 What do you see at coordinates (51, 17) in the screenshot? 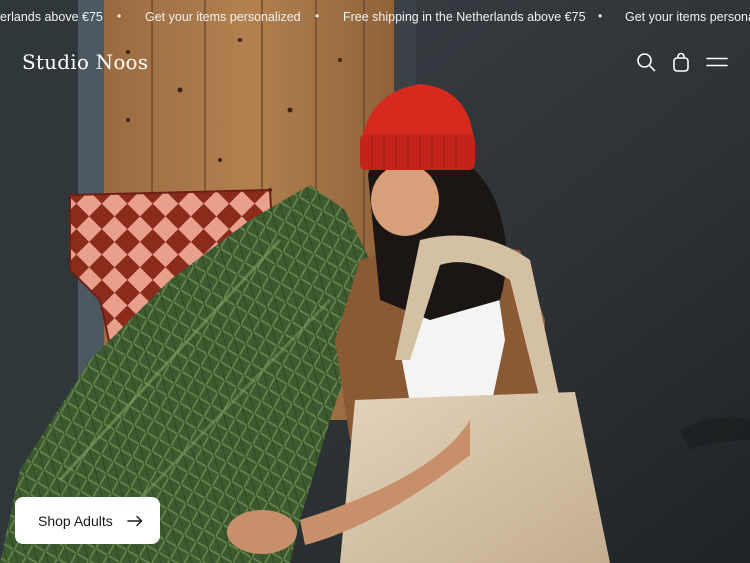
I see `announcement-message: erlands above €75` at bounding box center [51, 17].